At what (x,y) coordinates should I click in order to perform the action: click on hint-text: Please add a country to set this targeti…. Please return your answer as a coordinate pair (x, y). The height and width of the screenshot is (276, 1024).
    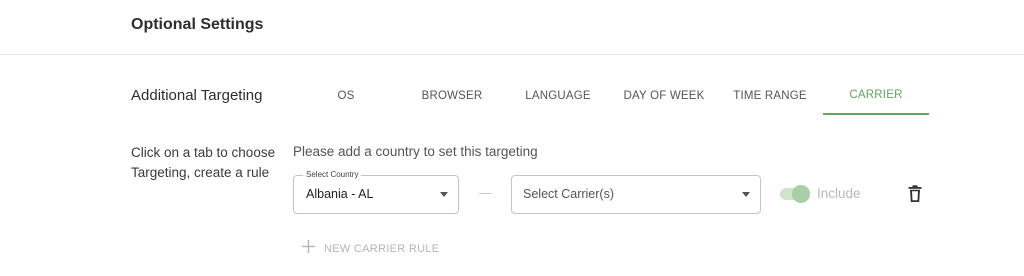
    Looking at the image, I should click on (415, 151).